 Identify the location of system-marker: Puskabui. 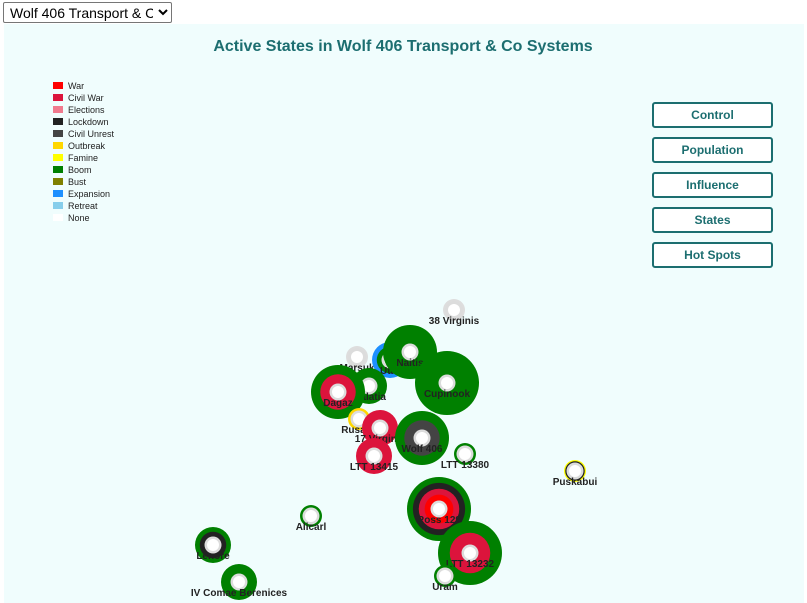
(575, 474).